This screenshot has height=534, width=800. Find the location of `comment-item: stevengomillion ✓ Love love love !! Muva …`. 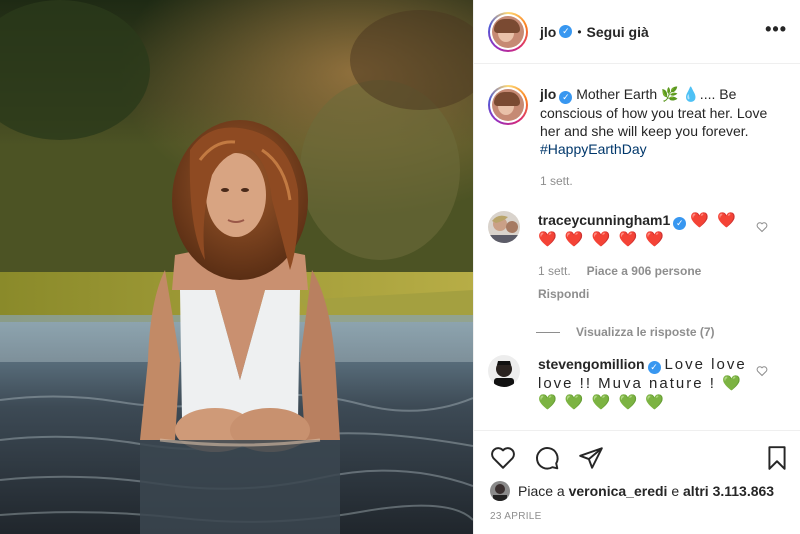

comment-item: stevengomillion ✓ Love love love !! Muva … is located at coordinates (628, 383).